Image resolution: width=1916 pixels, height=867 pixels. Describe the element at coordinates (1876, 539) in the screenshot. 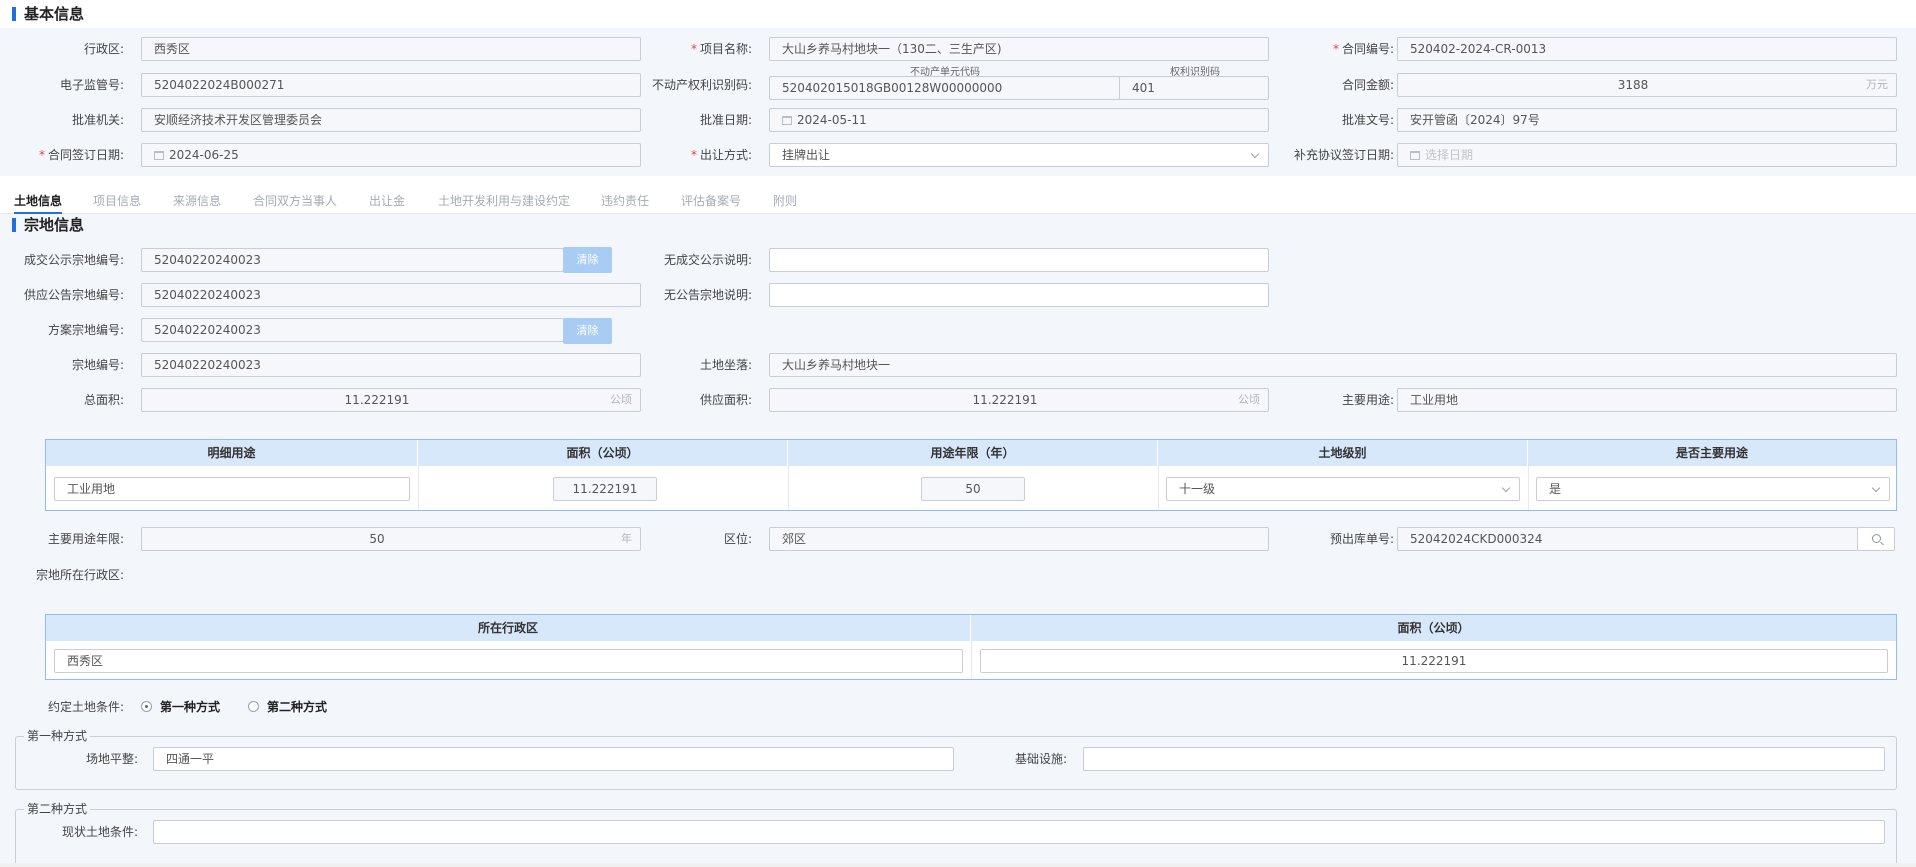

I see `search-button` at that location.